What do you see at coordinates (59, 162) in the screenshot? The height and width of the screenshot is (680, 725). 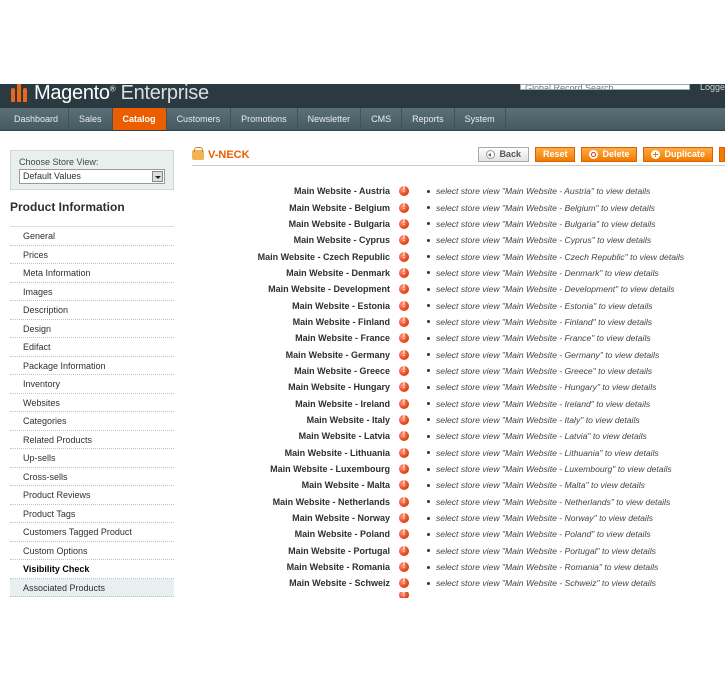 I see `store-switcher-label: Choose Store View:` at bounding box center [59, 162].